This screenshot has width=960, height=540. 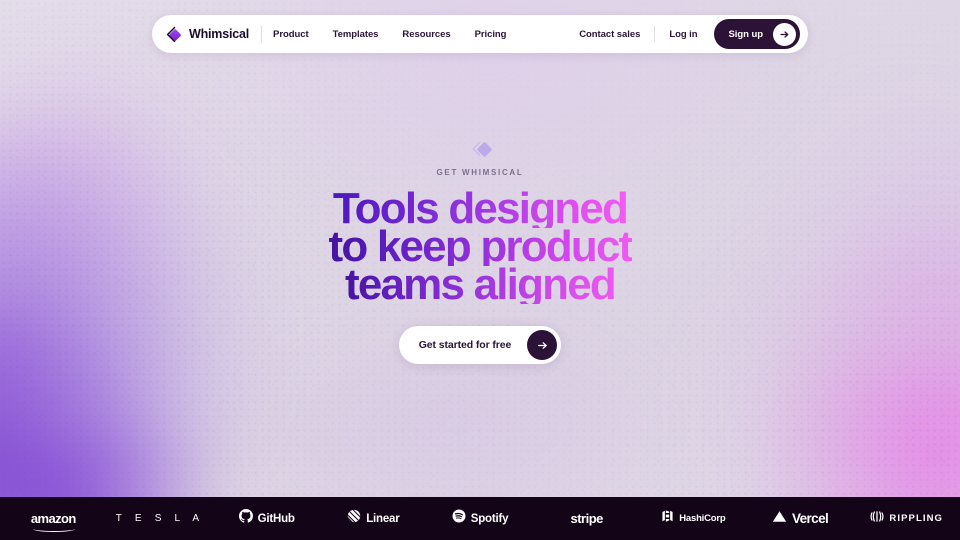 What do you see at coordinates (702, 518) in the screenshot?
I see `logo-hashicorp-label: HashiCorp` at bounding box center [702, 518].